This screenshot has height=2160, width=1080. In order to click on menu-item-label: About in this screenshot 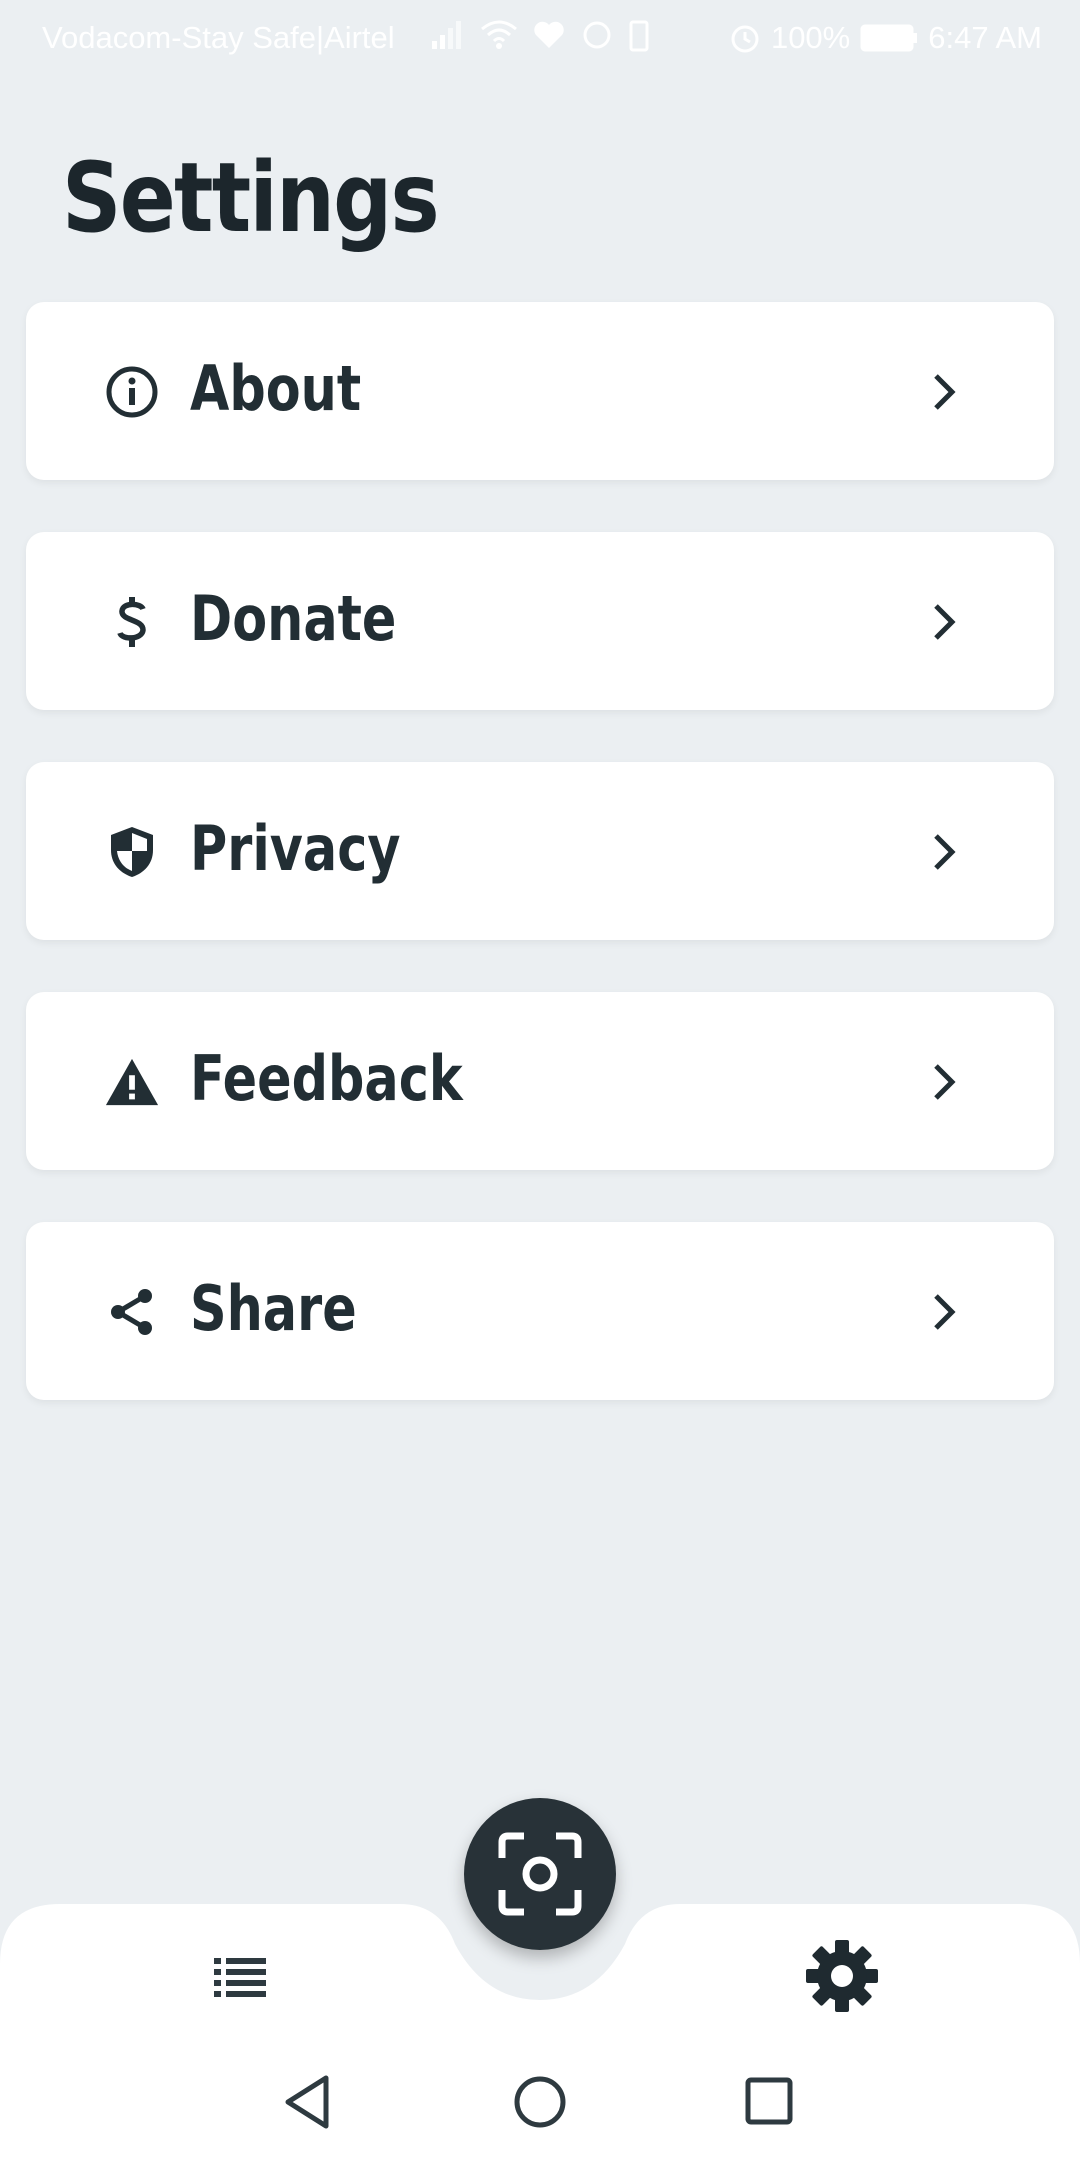, I will do `click(276, 388)`.